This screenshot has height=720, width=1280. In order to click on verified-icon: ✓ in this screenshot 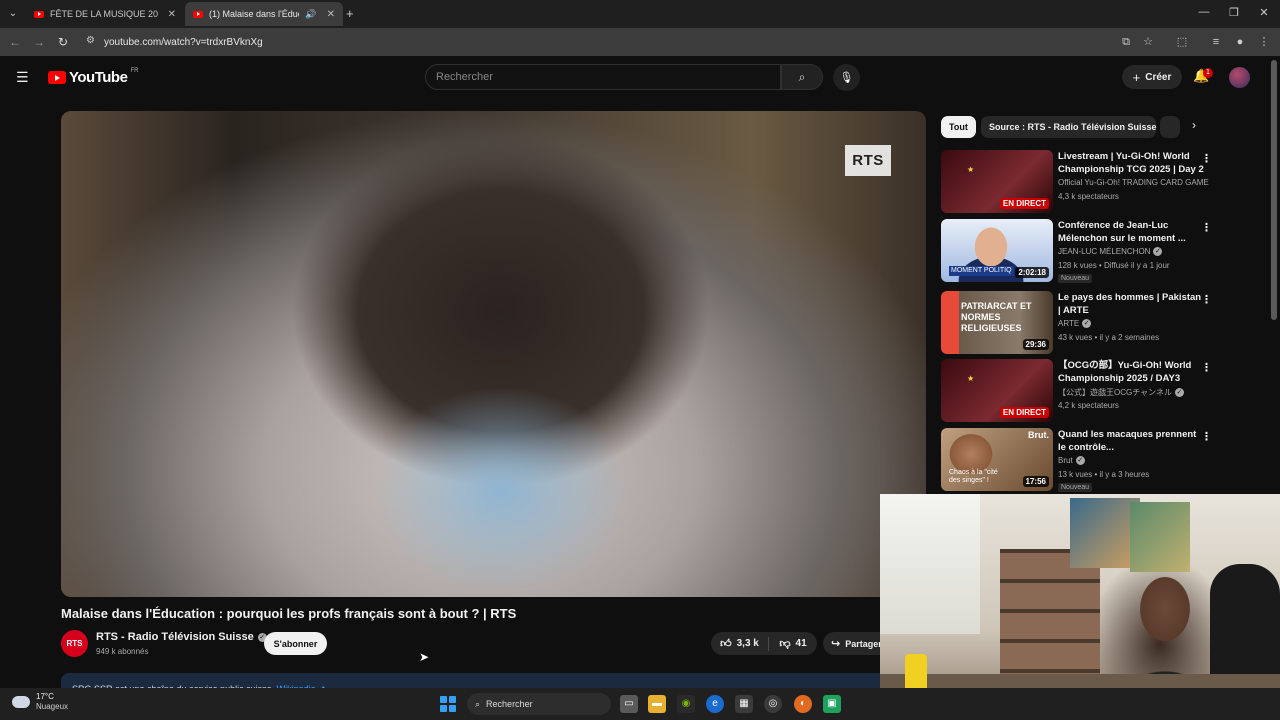, I will do `click(1158, 251)`.